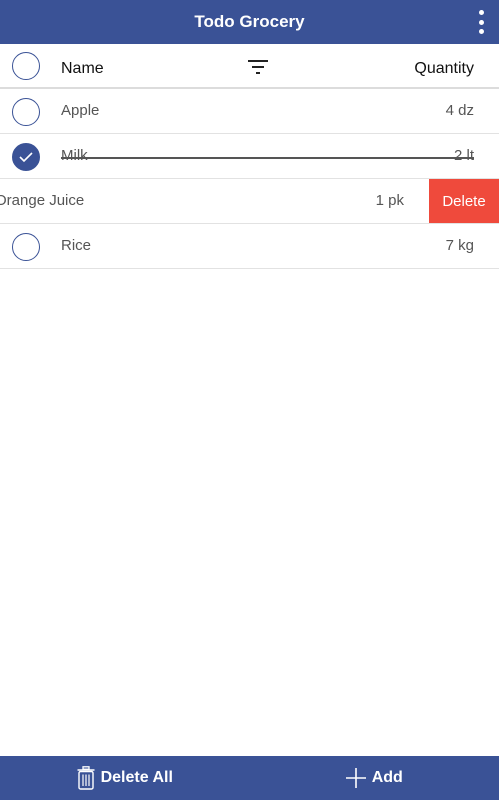  Describe the element at coordinates (42, 200) in the screenshot. I see `item-name: Orange Juice` at that location.